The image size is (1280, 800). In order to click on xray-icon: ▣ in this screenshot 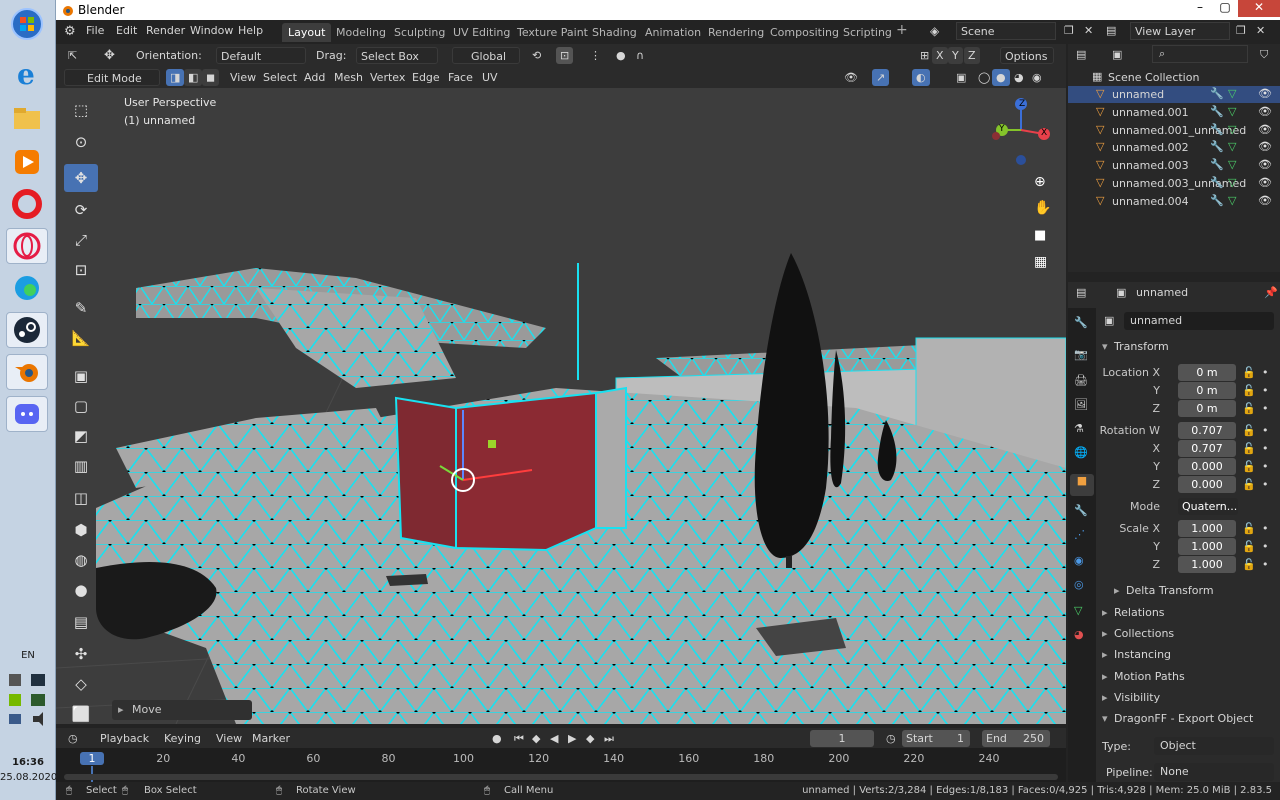, I will do `click(961, 77)`.